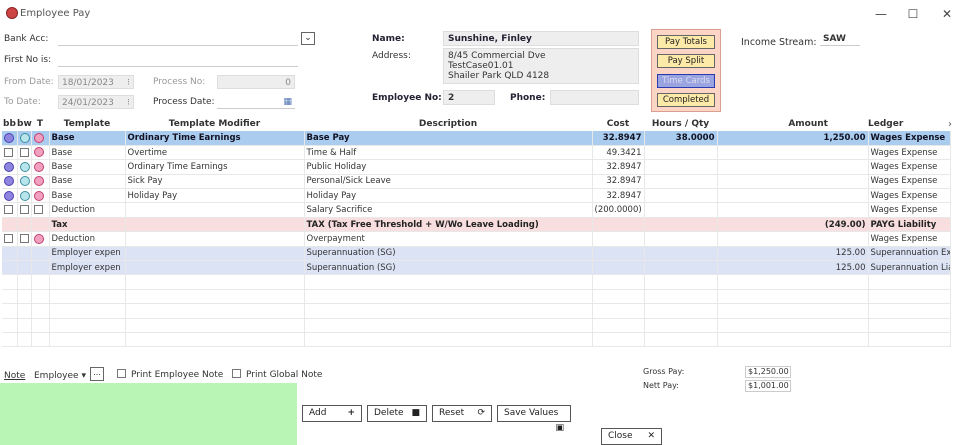 The width and height of the screenshot is (962, 445). Describe the element at coordinates (664, 371) in the screenshot. I see `gross-pay-label: Gross Pay:` at that location.